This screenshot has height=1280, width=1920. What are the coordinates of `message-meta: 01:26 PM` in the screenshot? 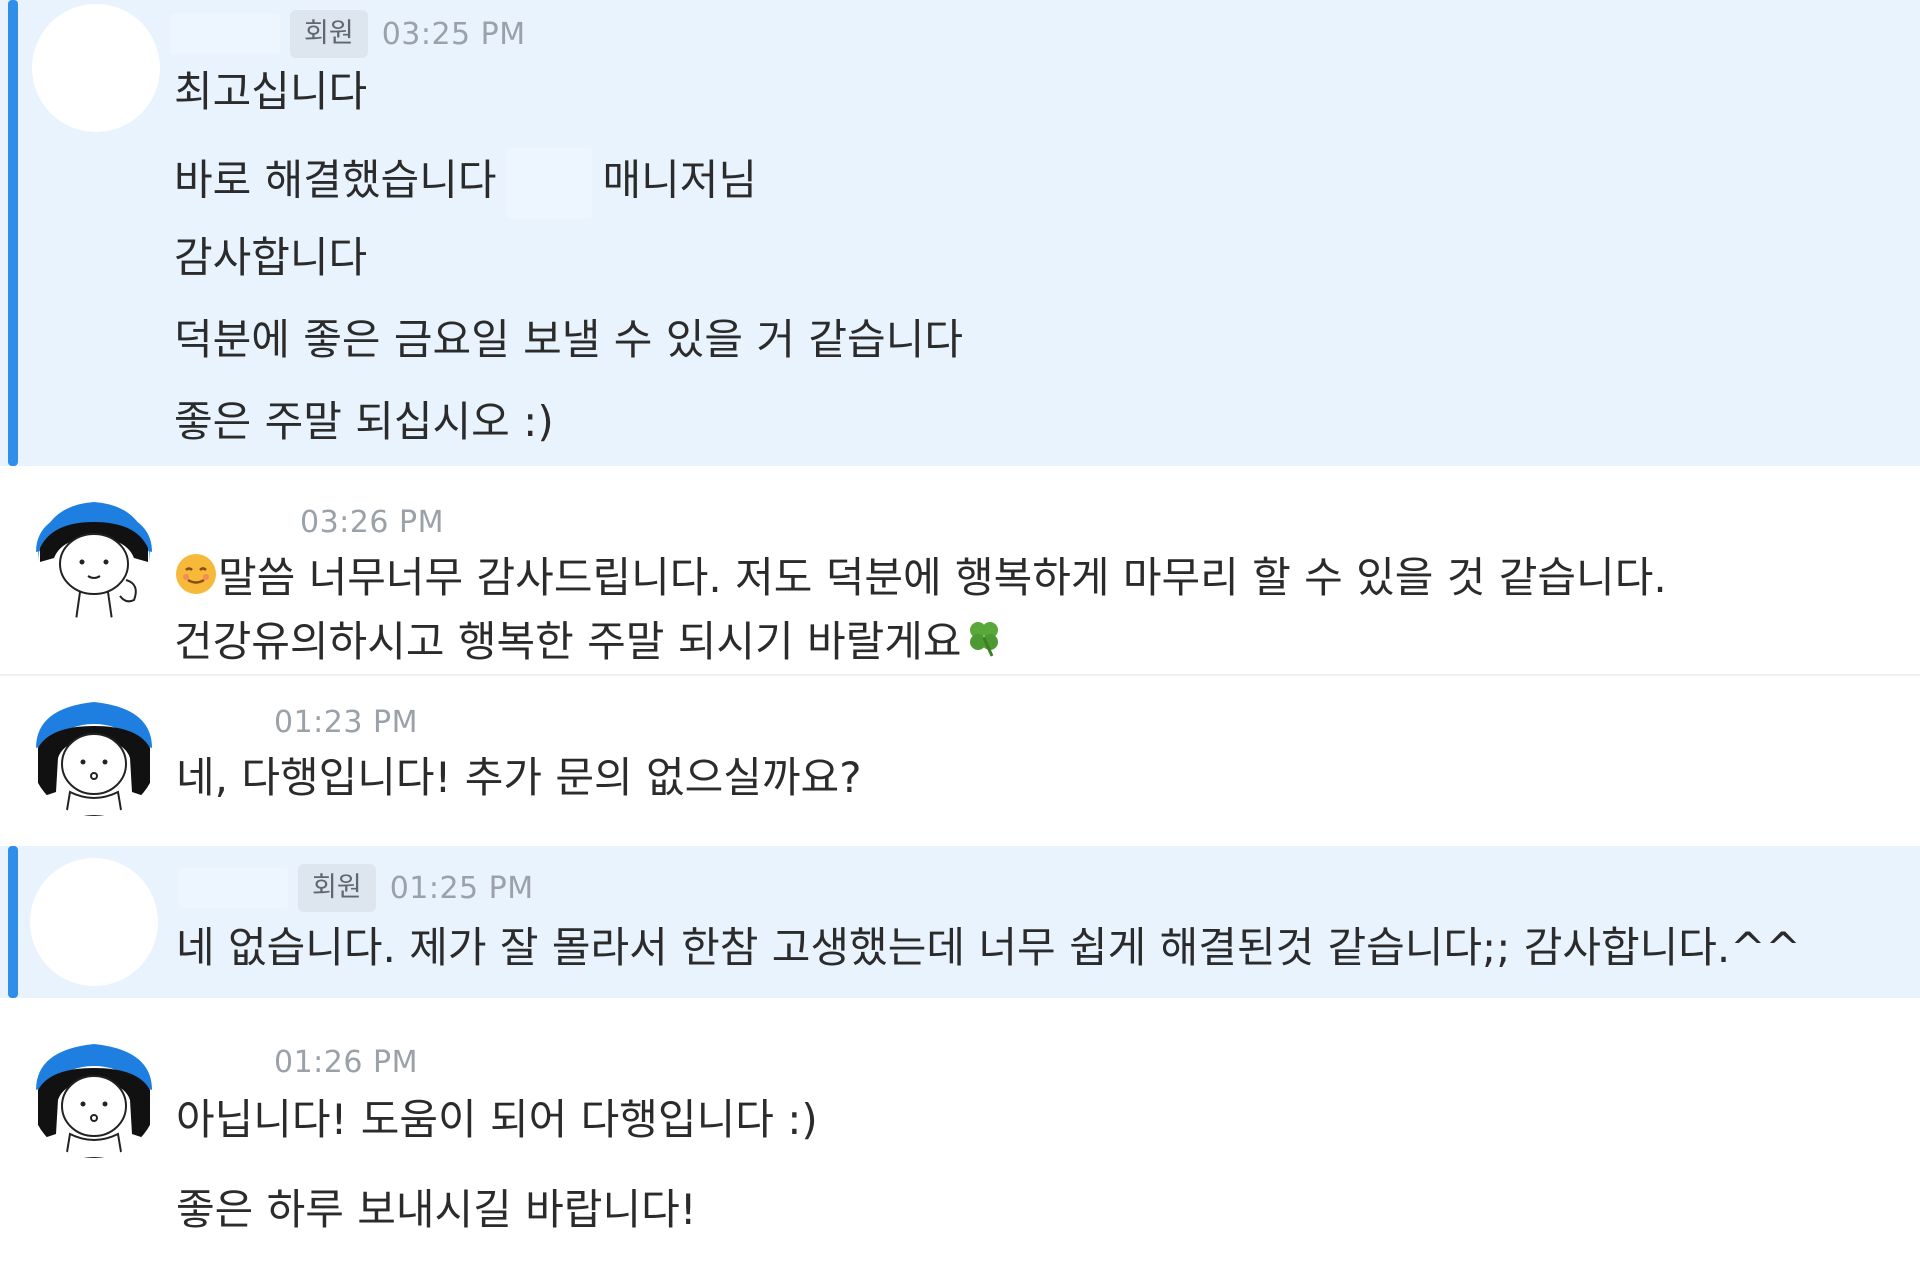 It's located at (346, 1062).